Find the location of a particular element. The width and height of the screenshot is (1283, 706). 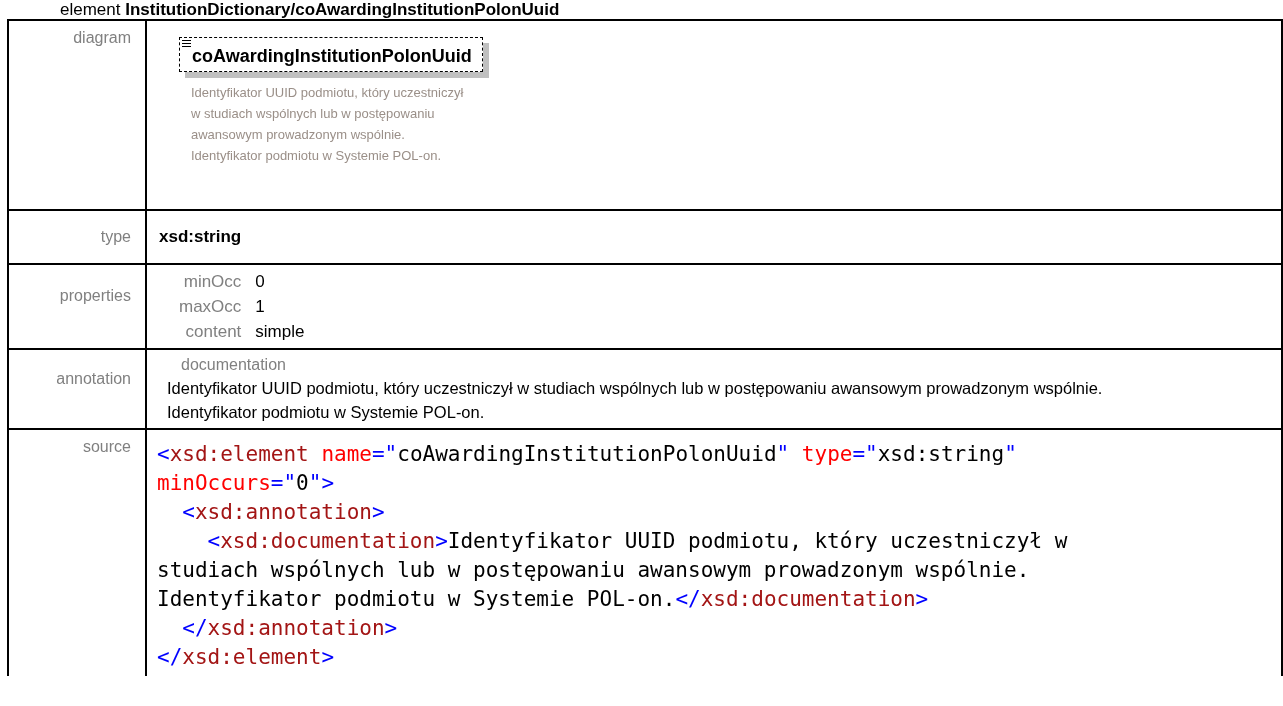

code-line: </xsd:element> is located at coordinates (246, 657).